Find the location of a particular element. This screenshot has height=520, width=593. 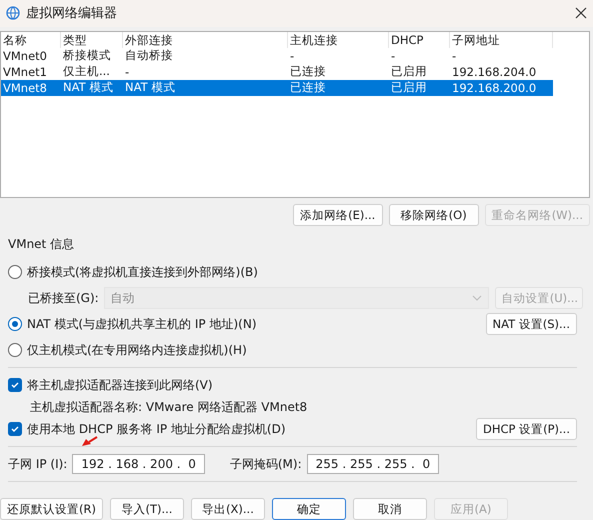

bridged-to-label: 已桥接至(G): is located at coordinates (63, 298).